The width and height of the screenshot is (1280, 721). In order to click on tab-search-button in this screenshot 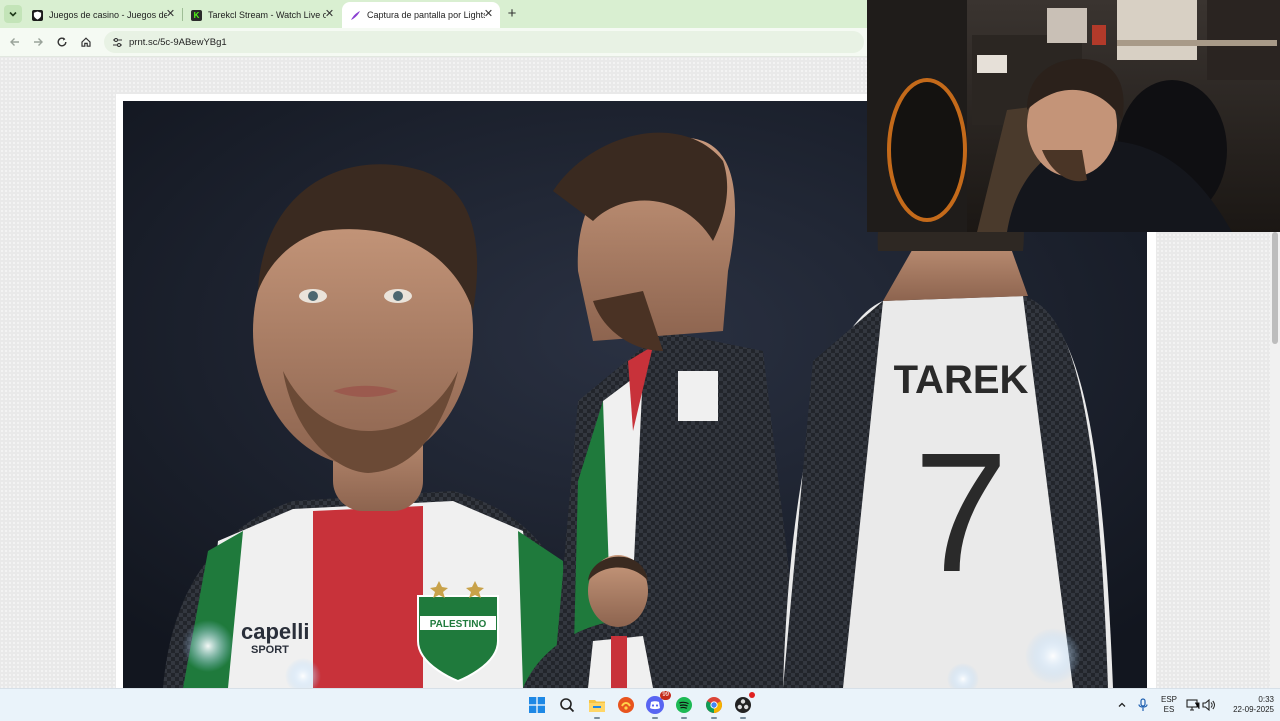, I will do `click(13, 14)`.